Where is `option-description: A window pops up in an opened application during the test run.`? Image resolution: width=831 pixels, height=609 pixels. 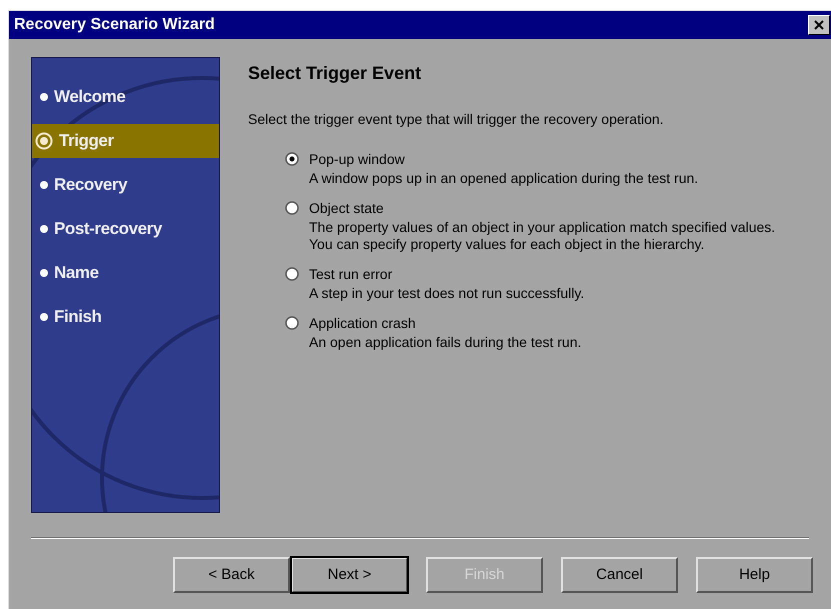
option-description: A window pops up in an opened application during the test run. is located at coordinates (504, 178).